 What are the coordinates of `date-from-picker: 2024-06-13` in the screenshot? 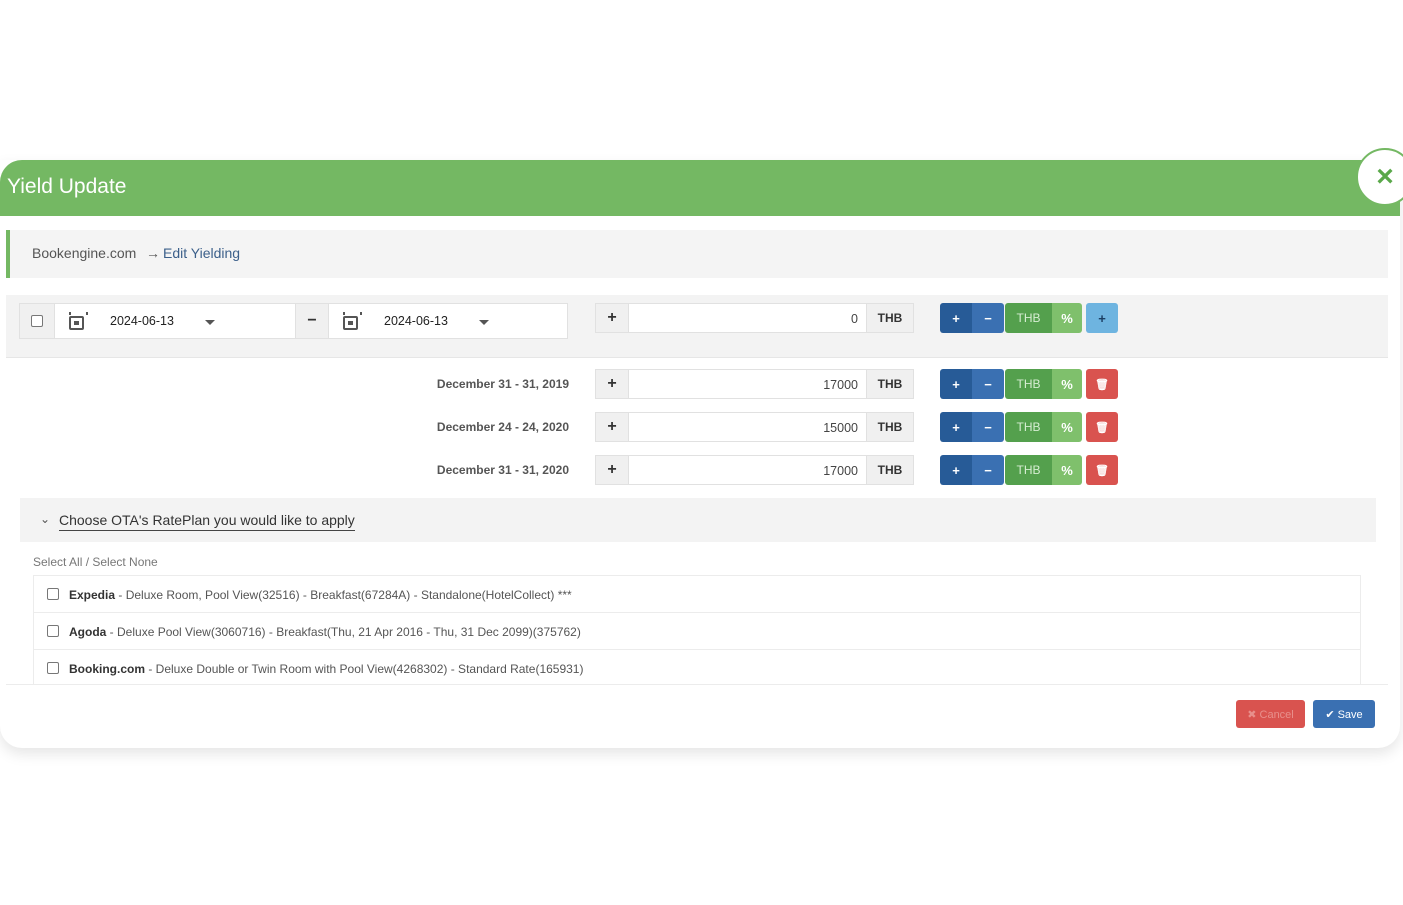 It's located at (175, 321).